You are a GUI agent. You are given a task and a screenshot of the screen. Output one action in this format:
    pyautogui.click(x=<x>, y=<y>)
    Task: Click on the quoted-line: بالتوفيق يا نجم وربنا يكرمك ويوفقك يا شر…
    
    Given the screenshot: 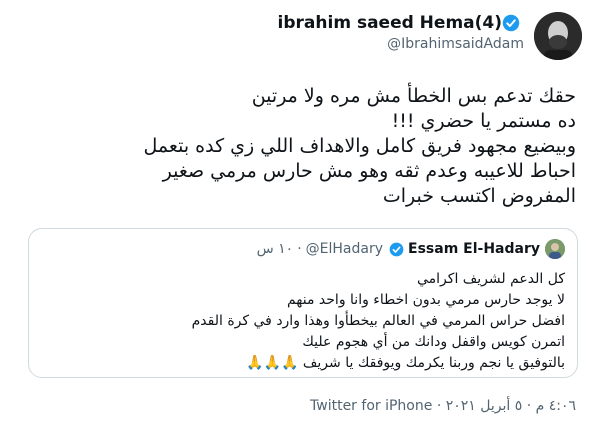 What is the action you would take?
    pyautogui.click(x=305, y=363)
    